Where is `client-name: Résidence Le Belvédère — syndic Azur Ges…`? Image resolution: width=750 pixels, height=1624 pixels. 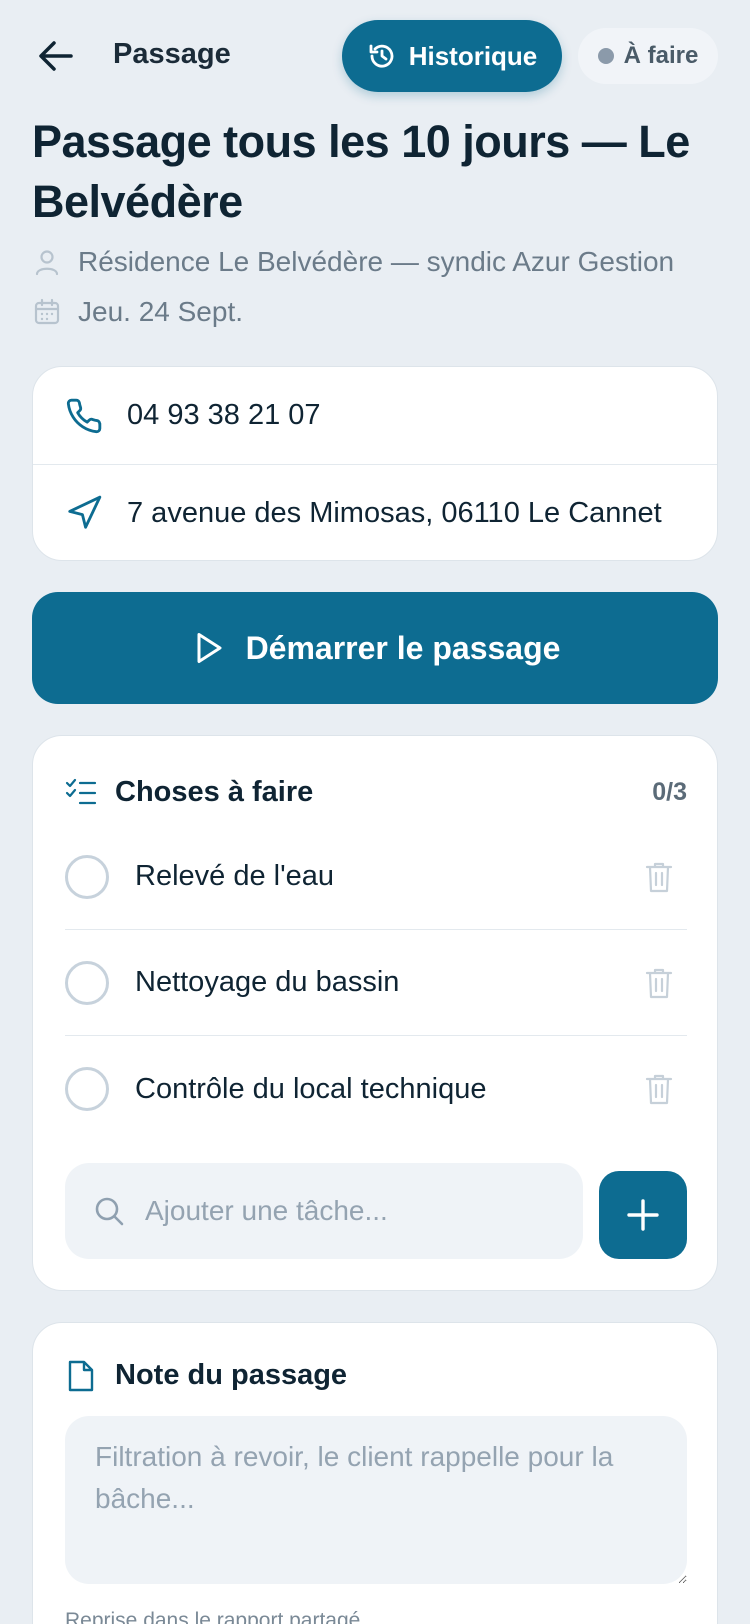 client-name: Résidence Le Belvédère — syndic Azur Ges… is located at coordinates (376, 261).